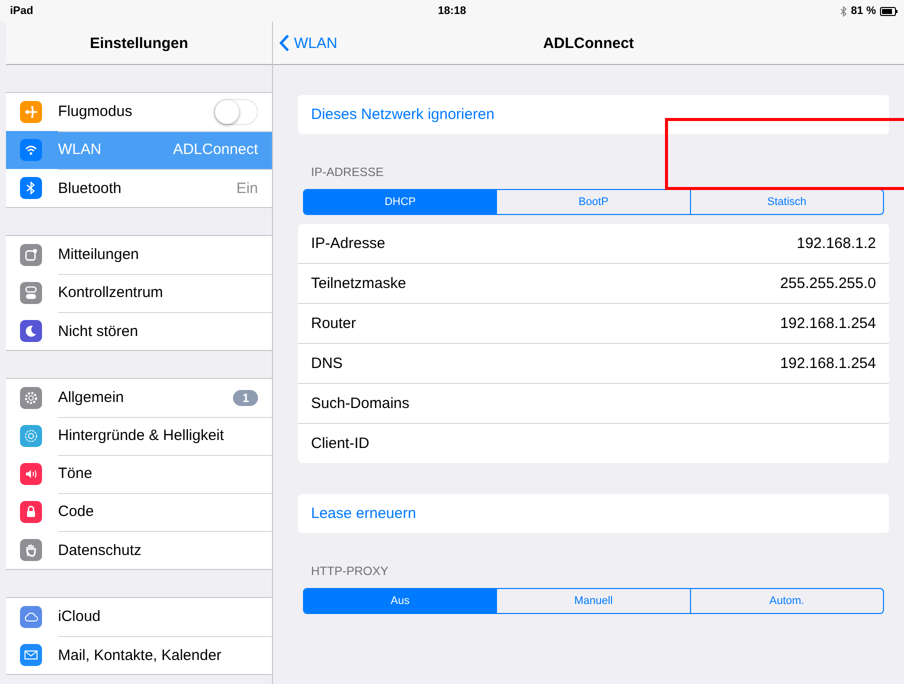 The image size is (904, 684). I want to click on settings-item: Allgemein 1, so click(139, 398).